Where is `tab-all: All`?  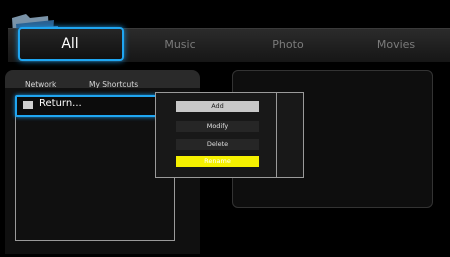 tab-all: All is located at coordinates (70, 44).